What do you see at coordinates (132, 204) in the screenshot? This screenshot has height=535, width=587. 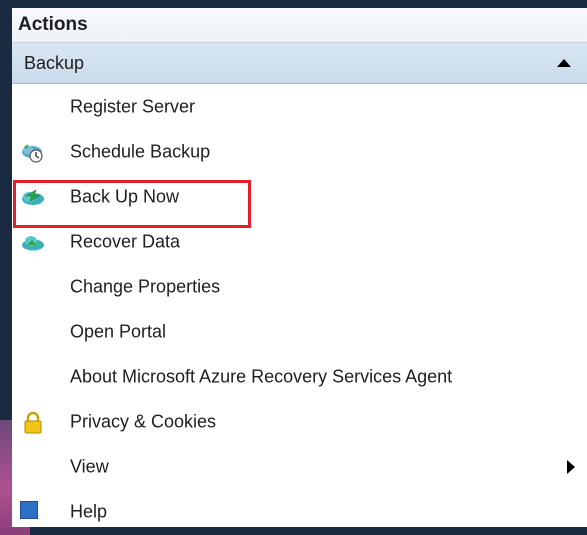 I see `highlight-box` at bounding box center [132, 204].